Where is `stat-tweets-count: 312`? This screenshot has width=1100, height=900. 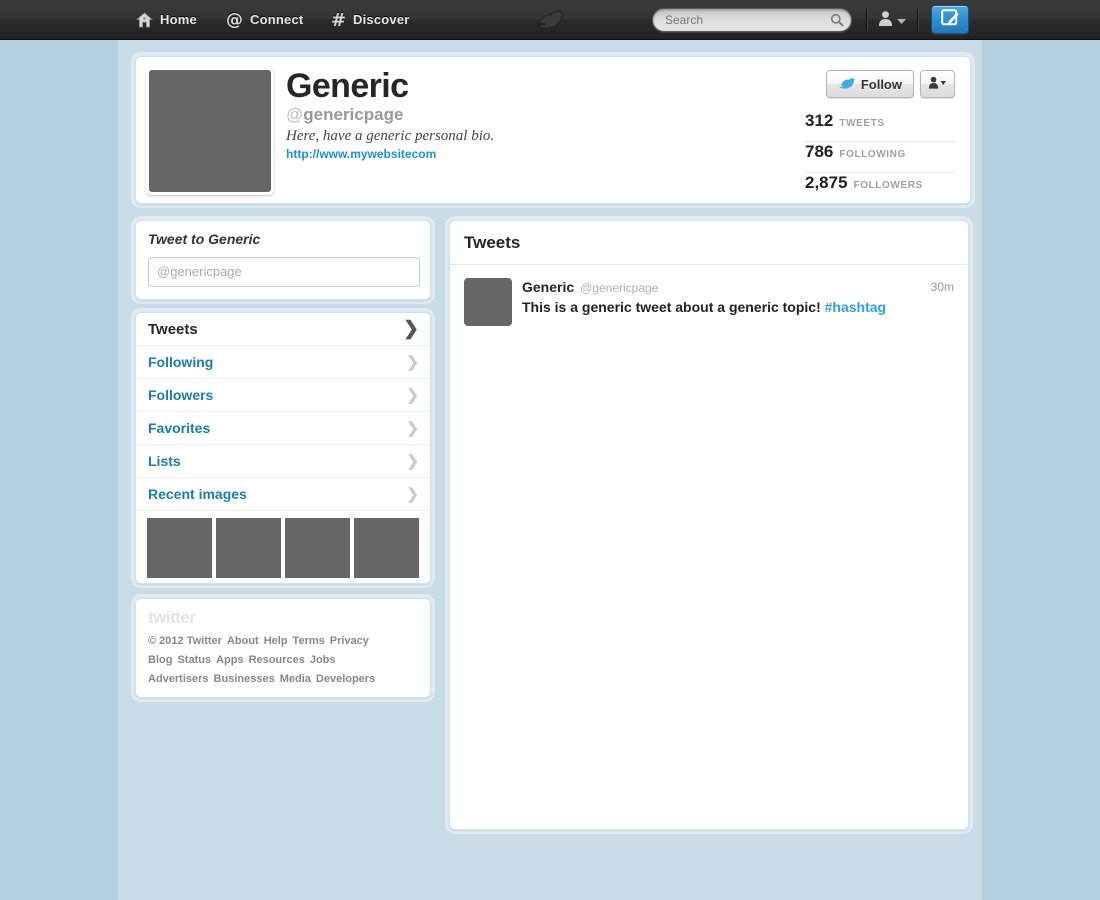 stat-tweets-count: 312 is located at coordinates (819, 120).